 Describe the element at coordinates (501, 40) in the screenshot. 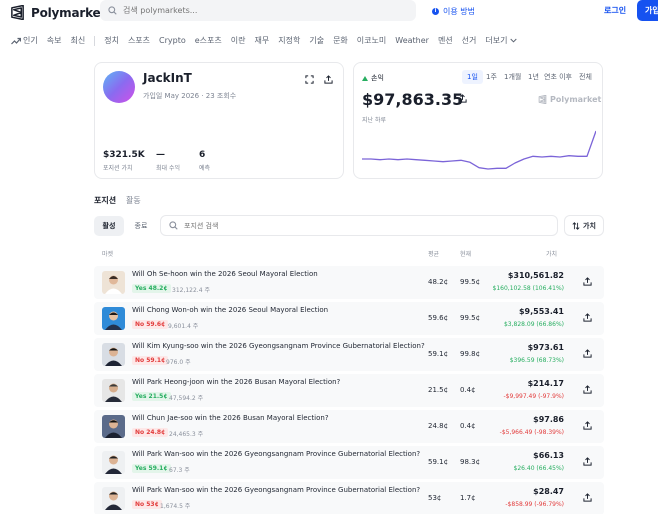

I see `nav-item-more: 더보기` at that location.